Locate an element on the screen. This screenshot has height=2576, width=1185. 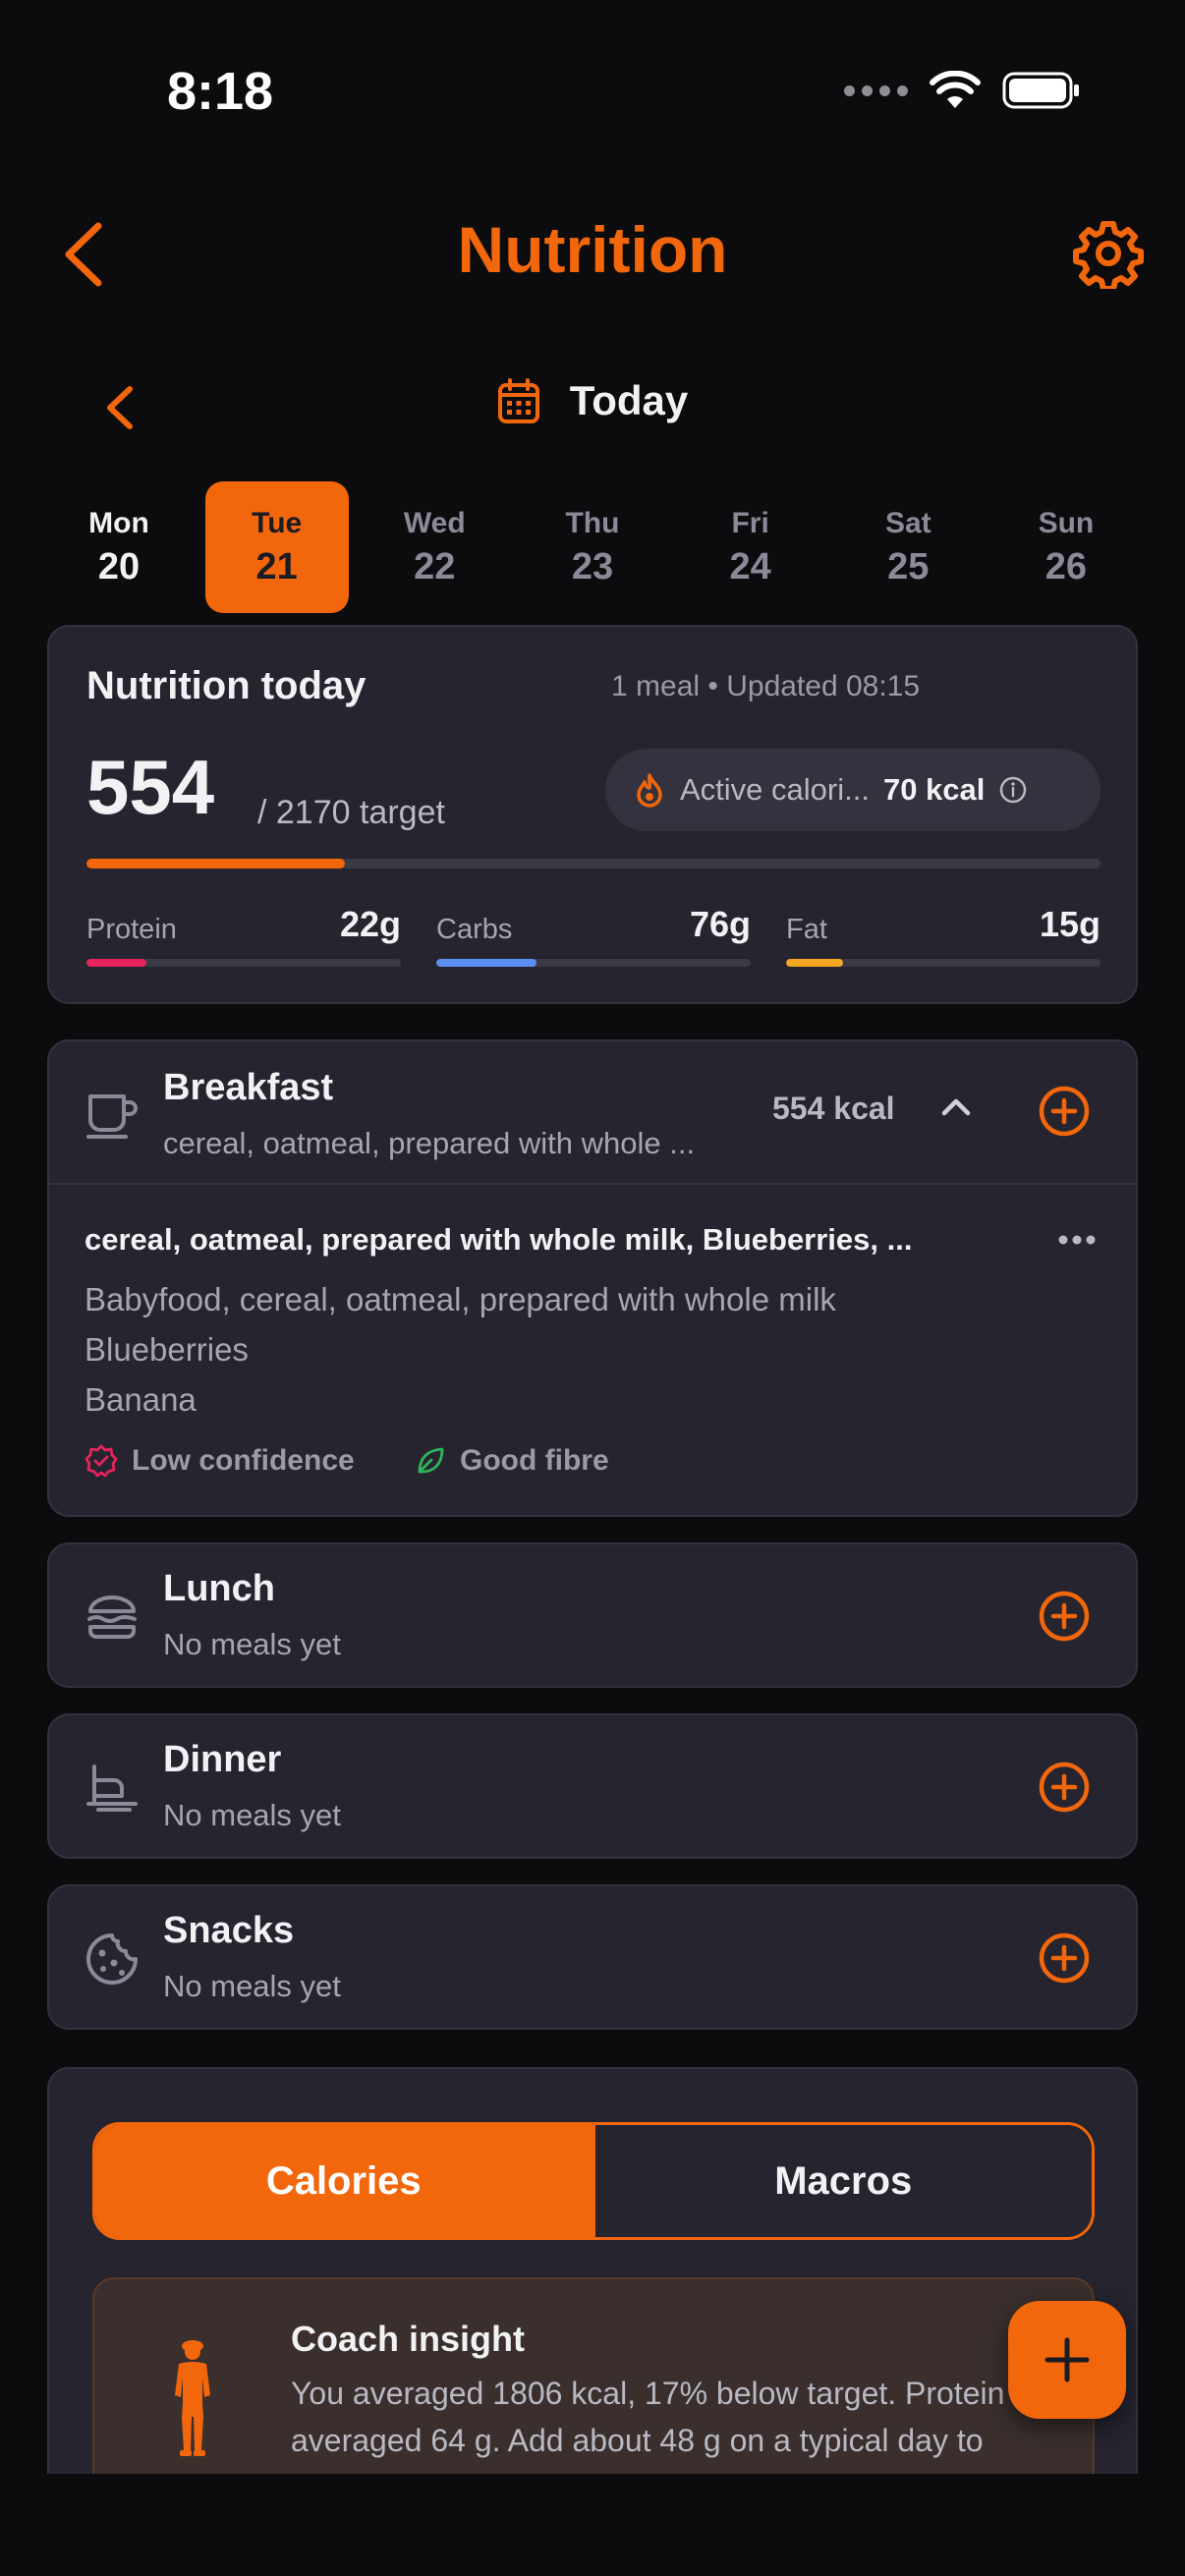
add-food-fab is located at coordinates (1067, 2360).